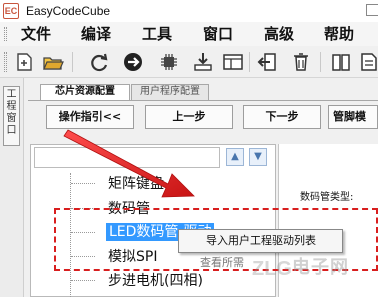 The width and height of the screenshot is (378, 297). What do you see at coordinates (169, 62) in the screenshot?
I see `chip-icon` at bounding box center [169, 62].